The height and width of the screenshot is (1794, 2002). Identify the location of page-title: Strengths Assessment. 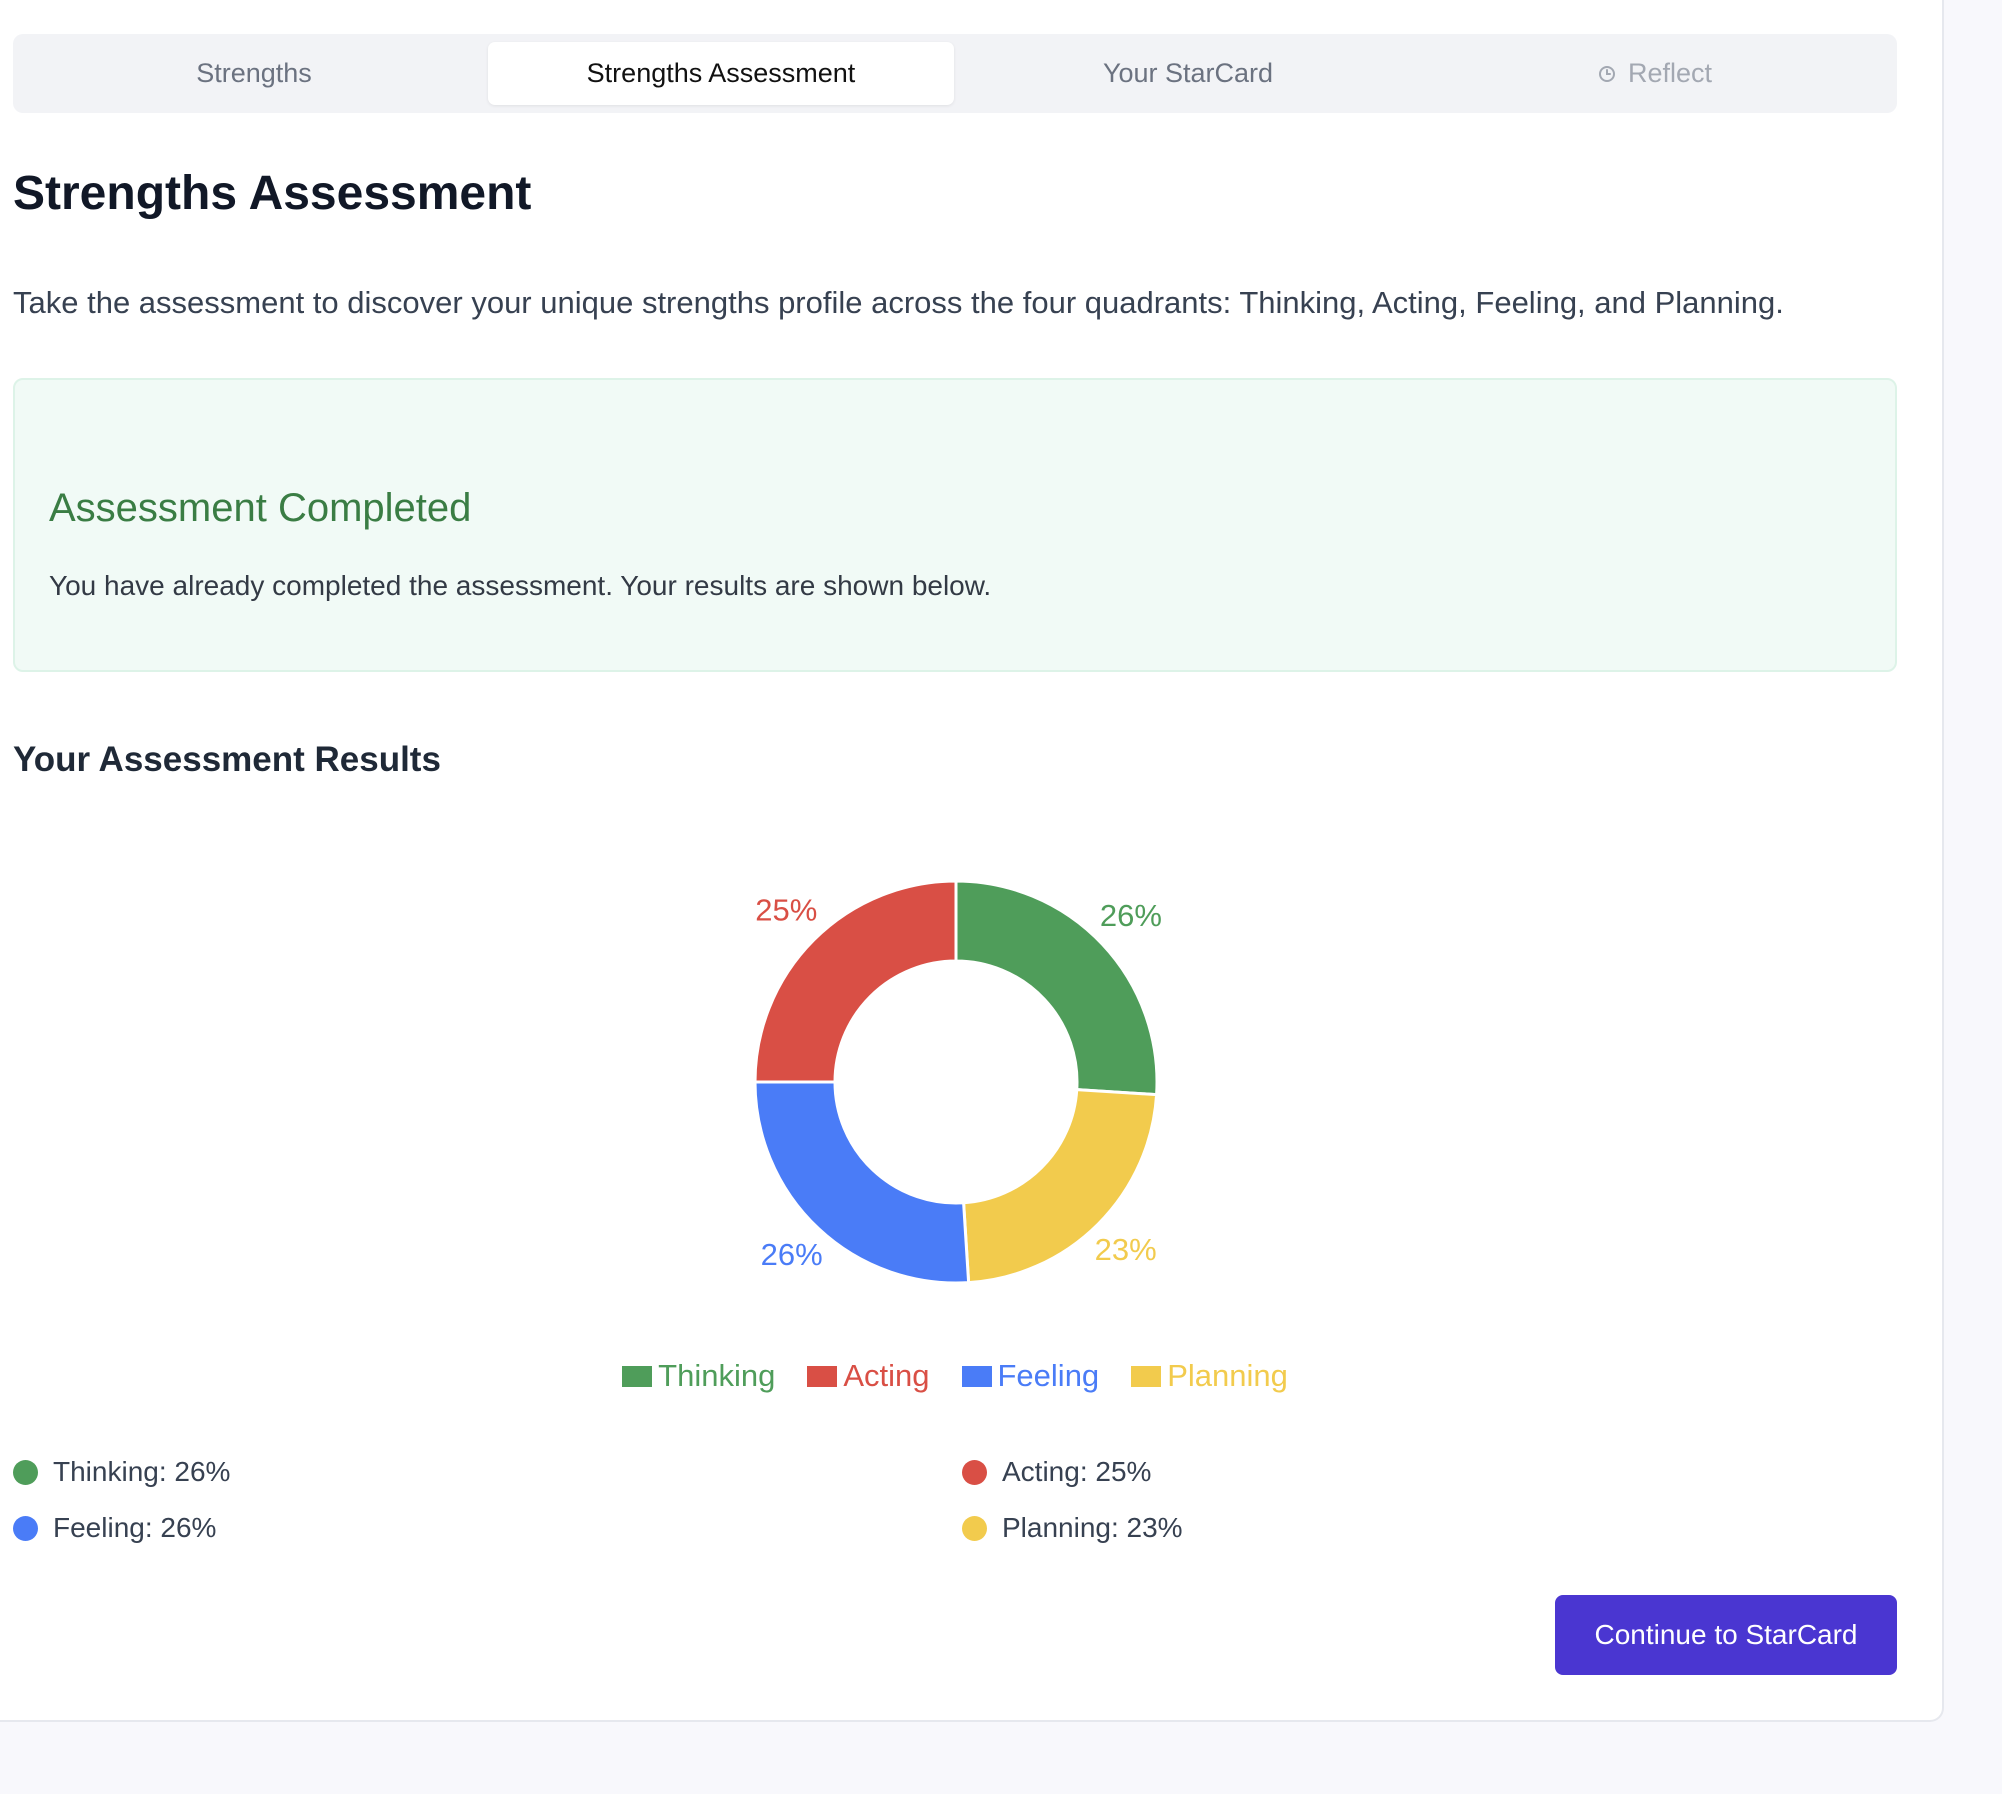
(272, 193).